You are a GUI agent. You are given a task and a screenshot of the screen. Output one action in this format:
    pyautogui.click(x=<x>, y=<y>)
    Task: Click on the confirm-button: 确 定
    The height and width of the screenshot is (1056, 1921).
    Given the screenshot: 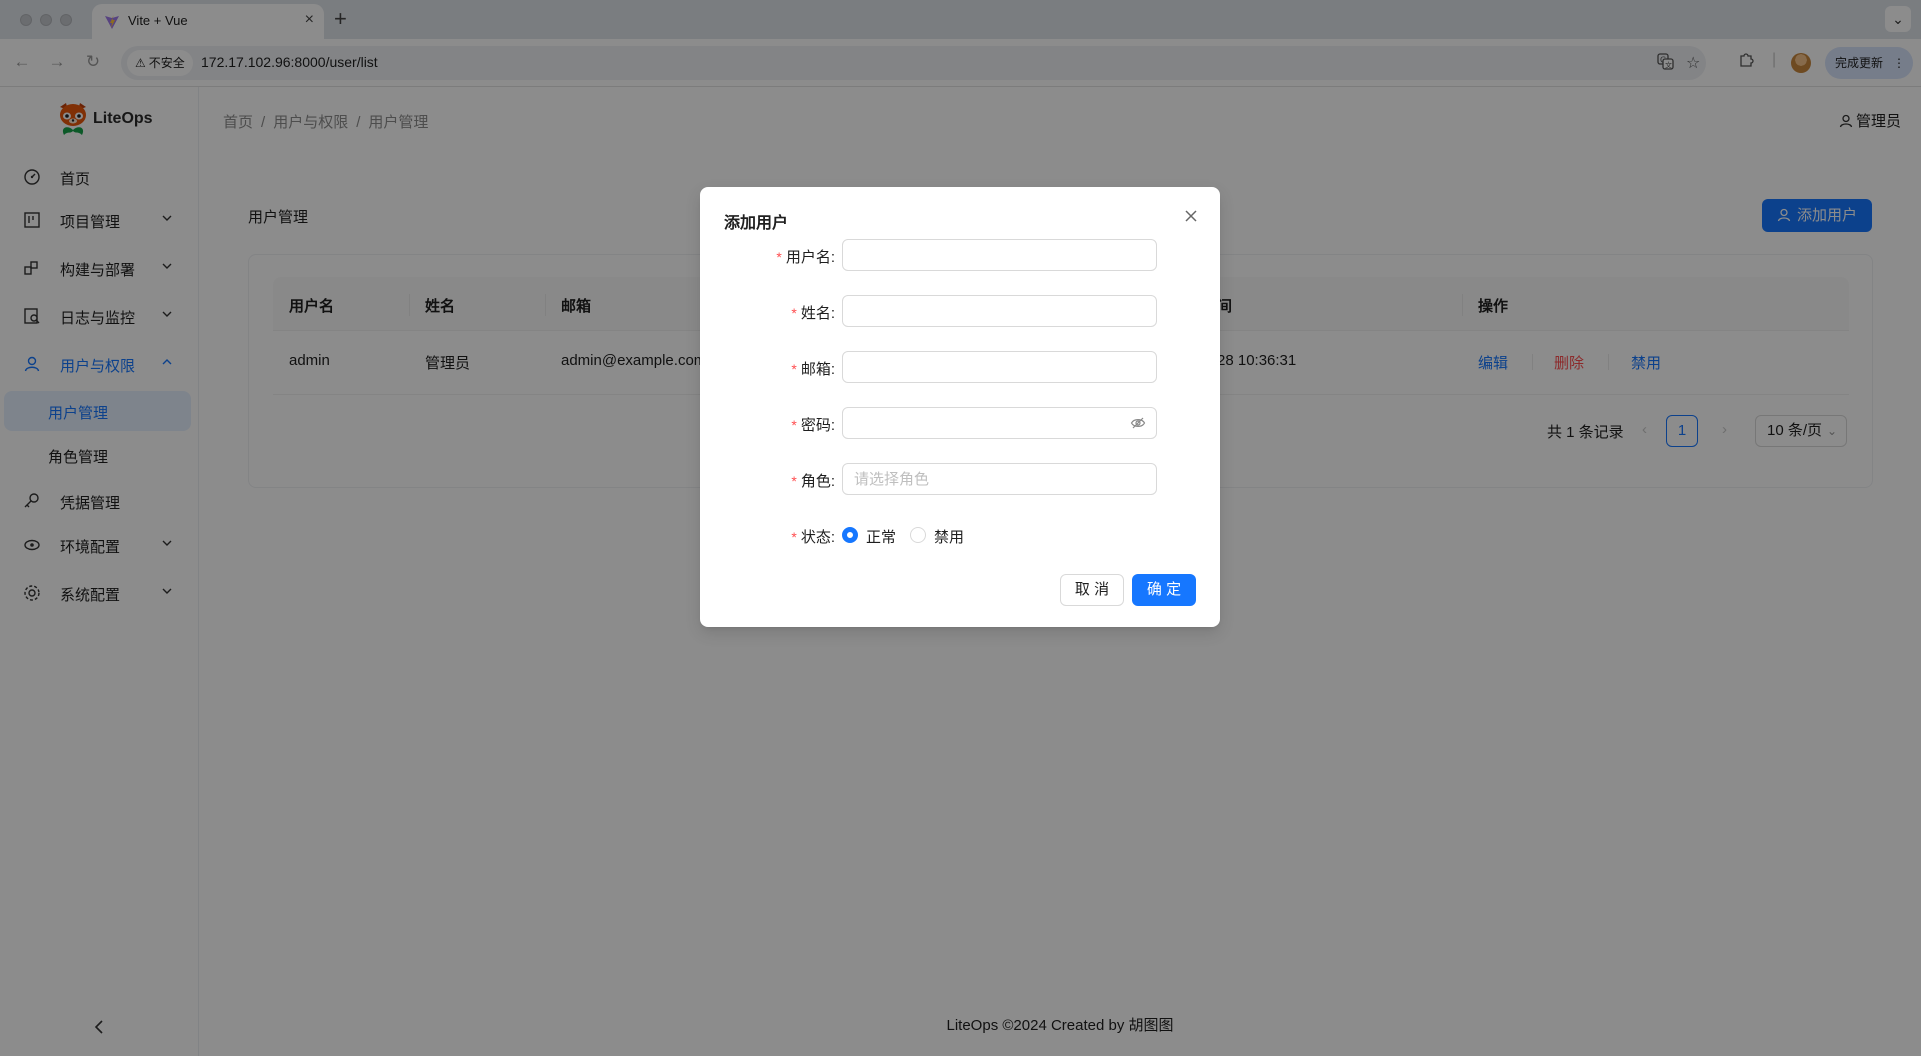 What is the action you would take?
    pyautogui.click(x=1164, y=590)
    